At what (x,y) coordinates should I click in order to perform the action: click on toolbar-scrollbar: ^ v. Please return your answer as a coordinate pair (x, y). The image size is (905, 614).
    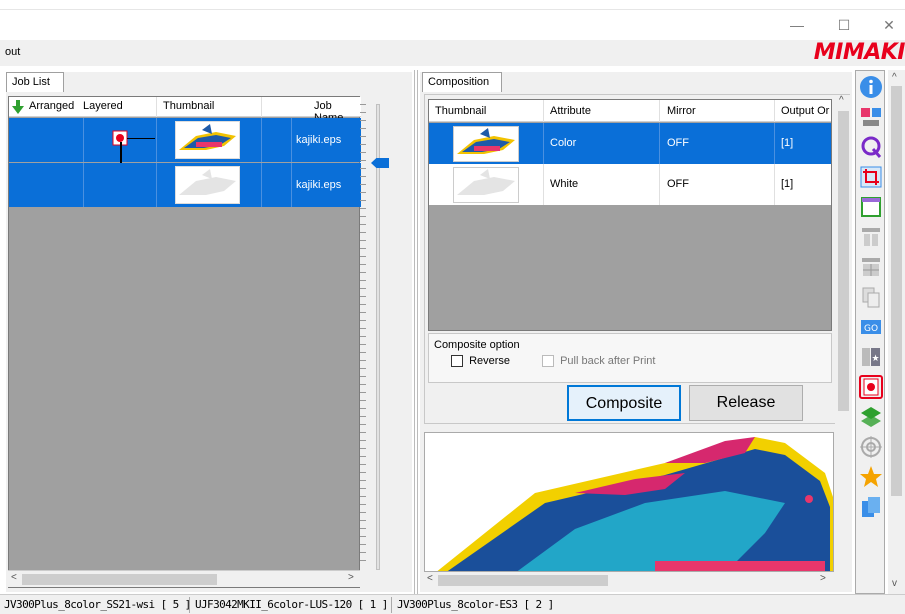
    Looking at the image, I should click on (896, 332).